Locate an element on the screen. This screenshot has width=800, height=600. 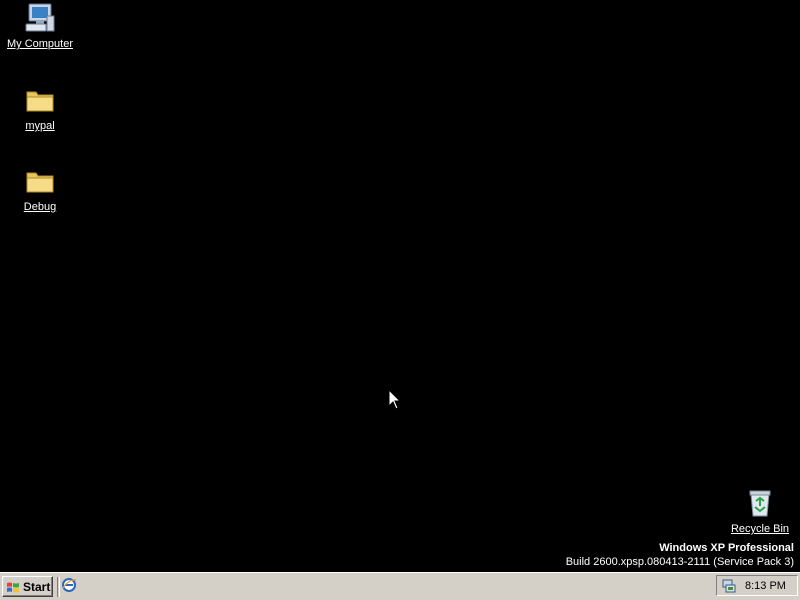
system-tray: 8:13 PM is located at coordinates (757, 585).